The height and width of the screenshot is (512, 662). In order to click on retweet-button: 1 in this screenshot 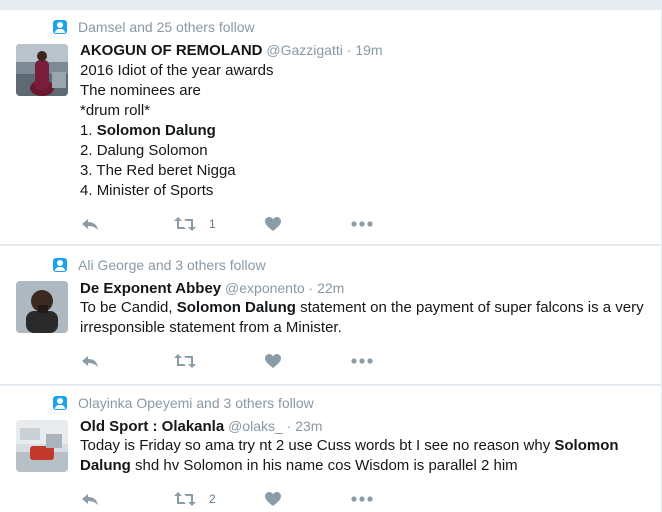, I will do `click(195, 224)`.